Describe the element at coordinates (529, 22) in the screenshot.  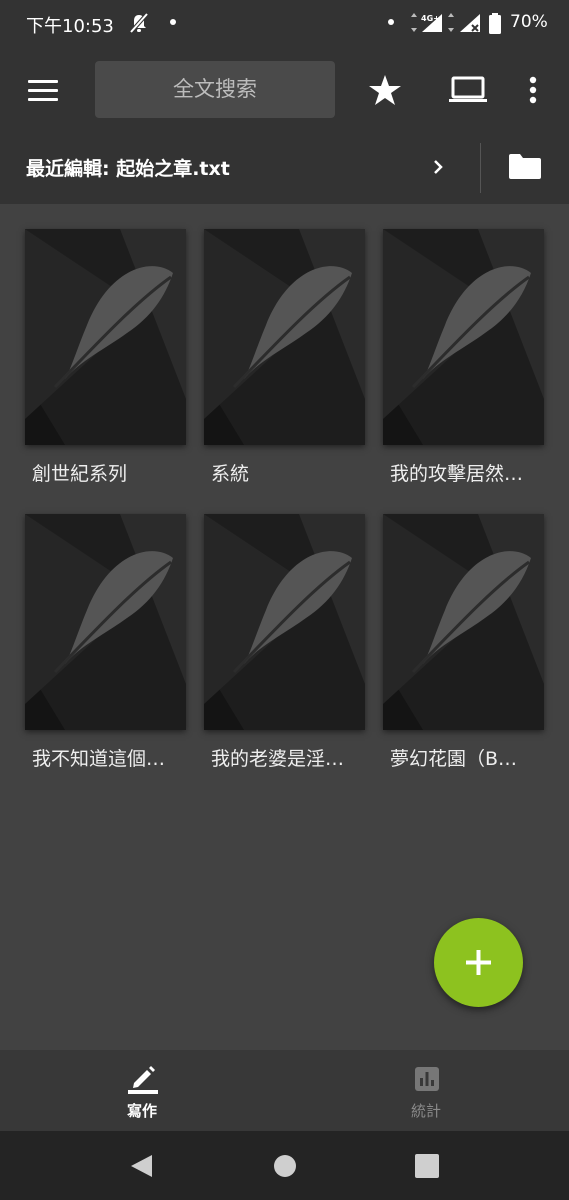
I see `battery-percent: 70%` at that location.